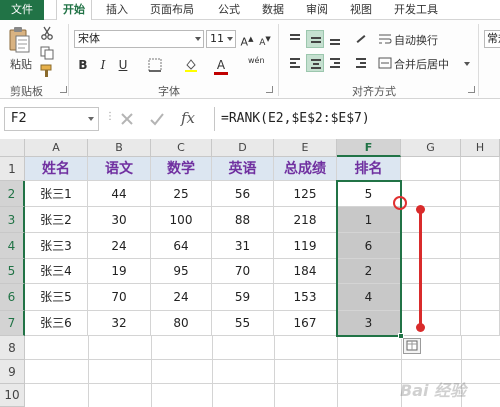 This screenshot has width=500, height=407. I want to click on italic-icon: I, so click(103, 65).